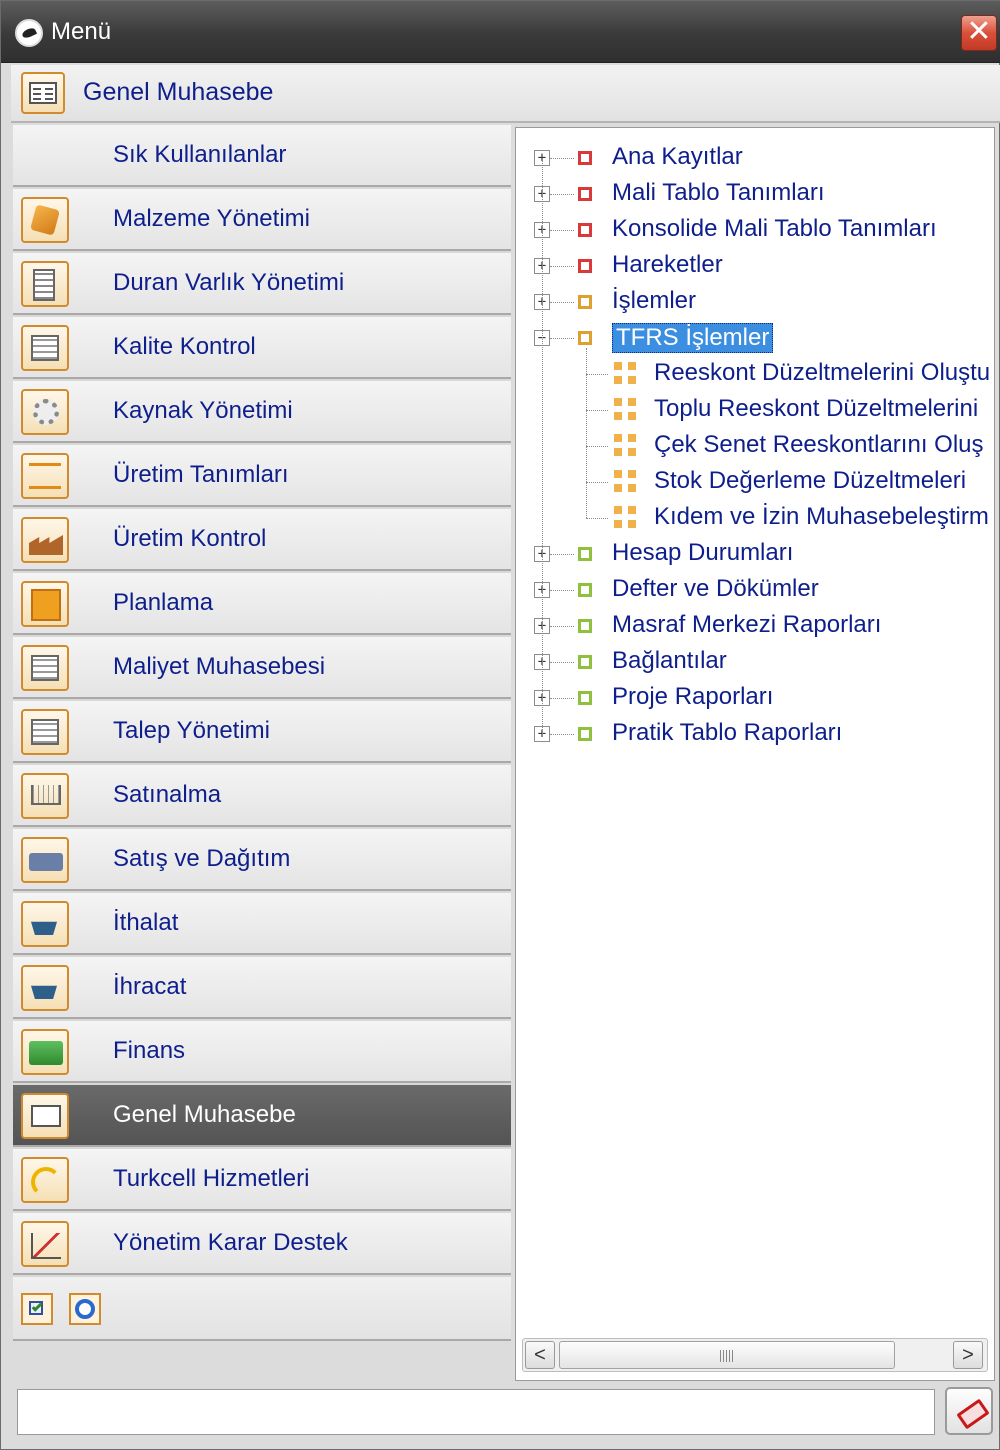 The image size is (1000, 1450). Describe the element at coordinates (211, 218) in the screenshot. I see `nav-item-label: Malzeme Yönetimi` at that location.